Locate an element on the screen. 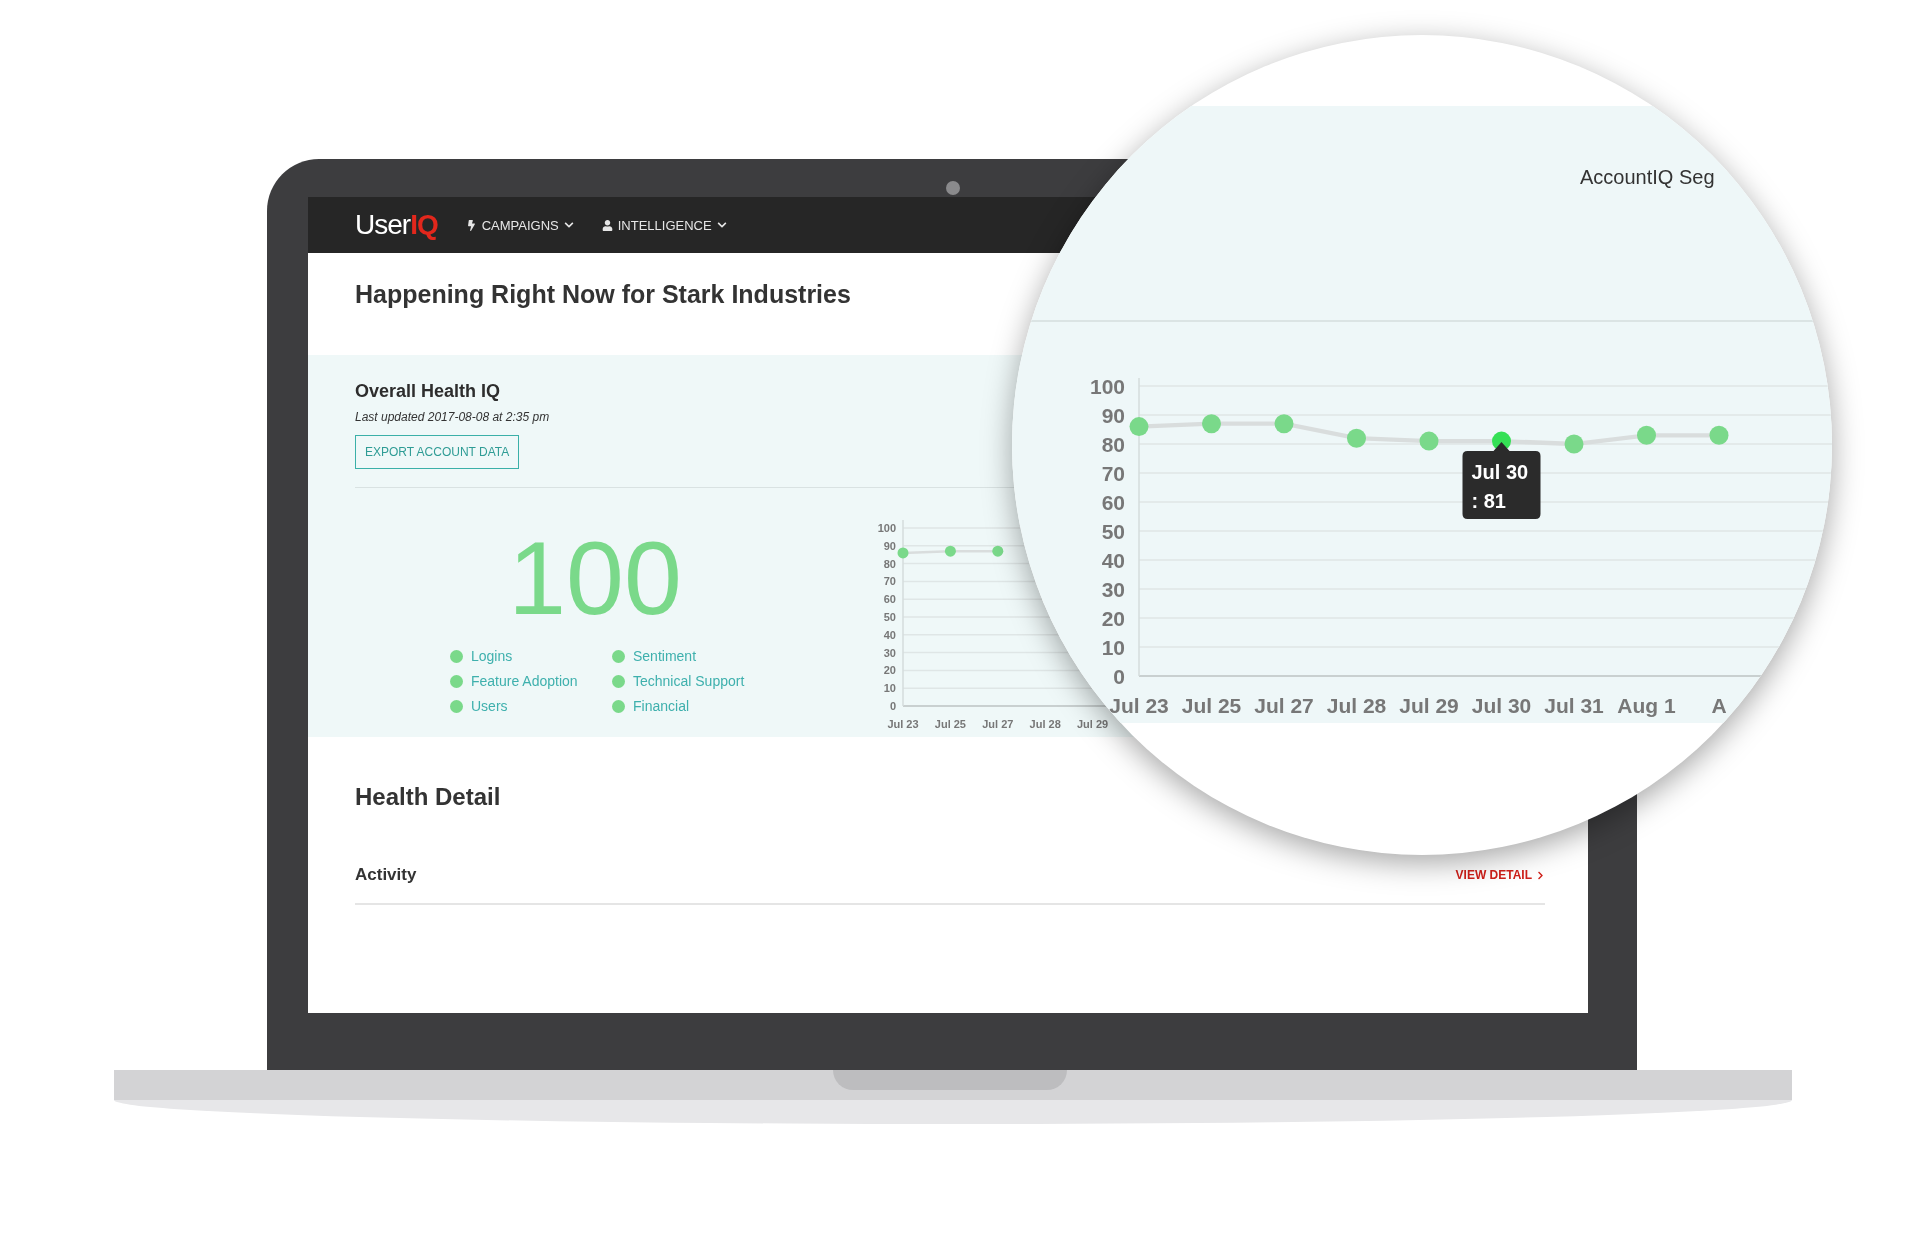 The height and width of the screenshot is (1244, 1906). section-title: Overall Health IQ is located at coordinates (428, 391).